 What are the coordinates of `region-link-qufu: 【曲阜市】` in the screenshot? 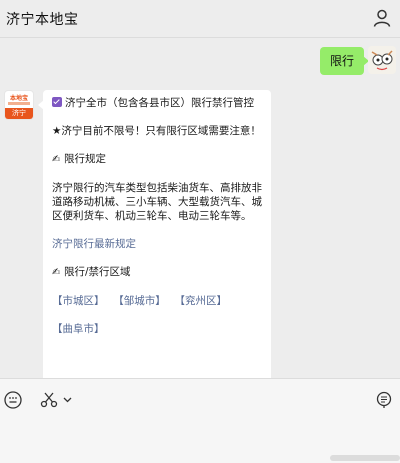 It's located at (157, 329).